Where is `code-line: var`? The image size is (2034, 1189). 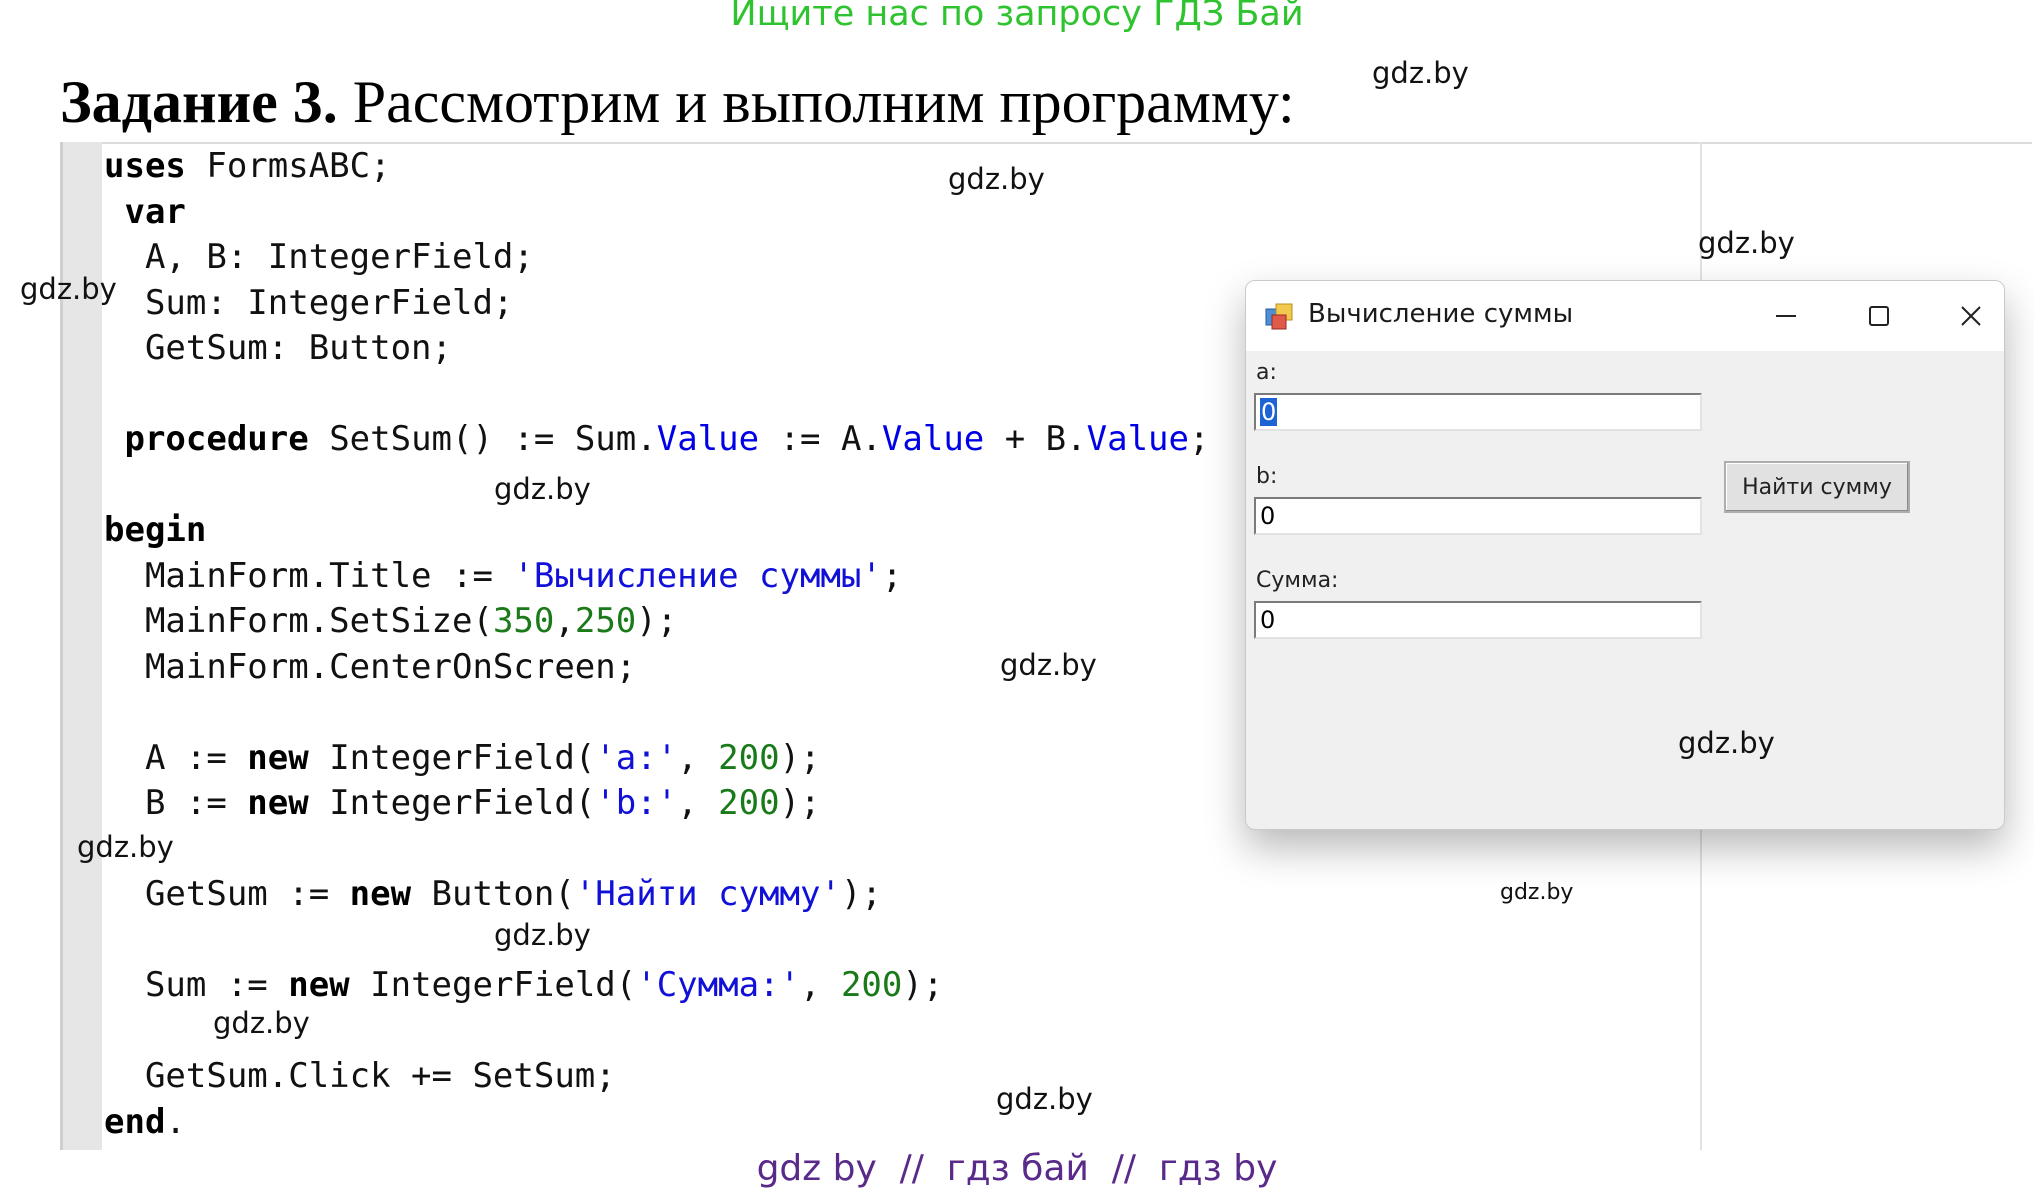
code-line: var is located at coordinates (155, 211).